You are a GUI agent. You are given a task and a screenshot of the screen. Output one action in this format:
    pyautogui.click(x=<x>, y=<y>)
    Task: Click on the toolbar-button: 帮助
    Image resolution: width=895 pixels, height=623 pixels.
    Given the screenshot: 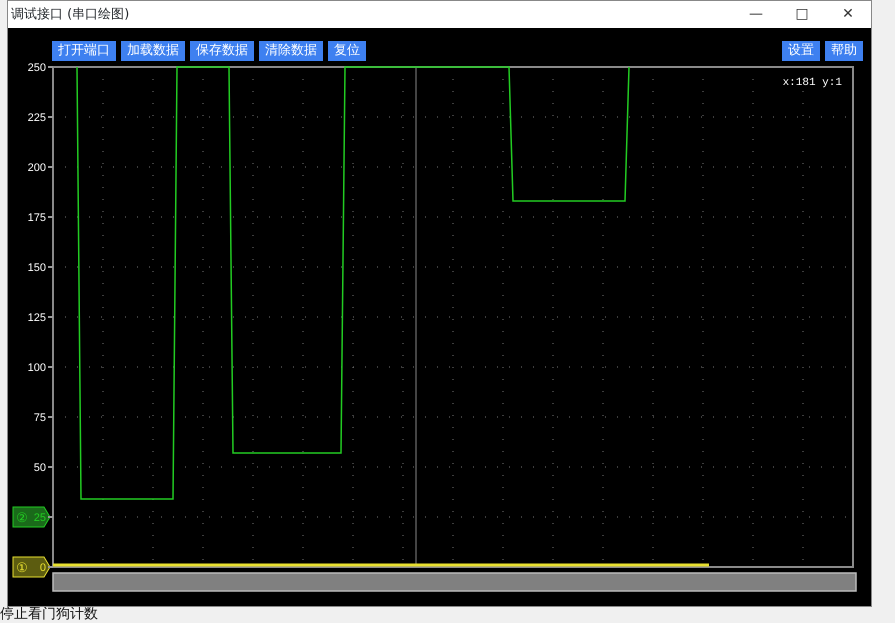 What is the action you would take?
    pyautogui.click(x=844, y=51)
    